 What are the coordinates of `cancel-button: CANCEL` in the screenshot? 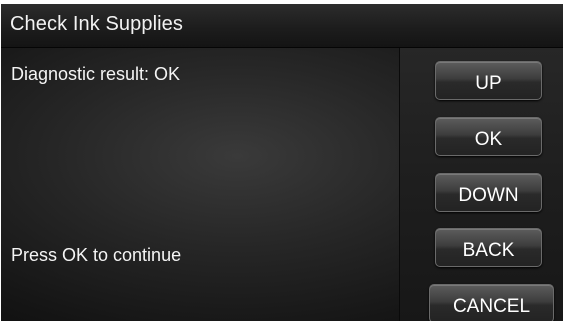 It's located at (491, 302).